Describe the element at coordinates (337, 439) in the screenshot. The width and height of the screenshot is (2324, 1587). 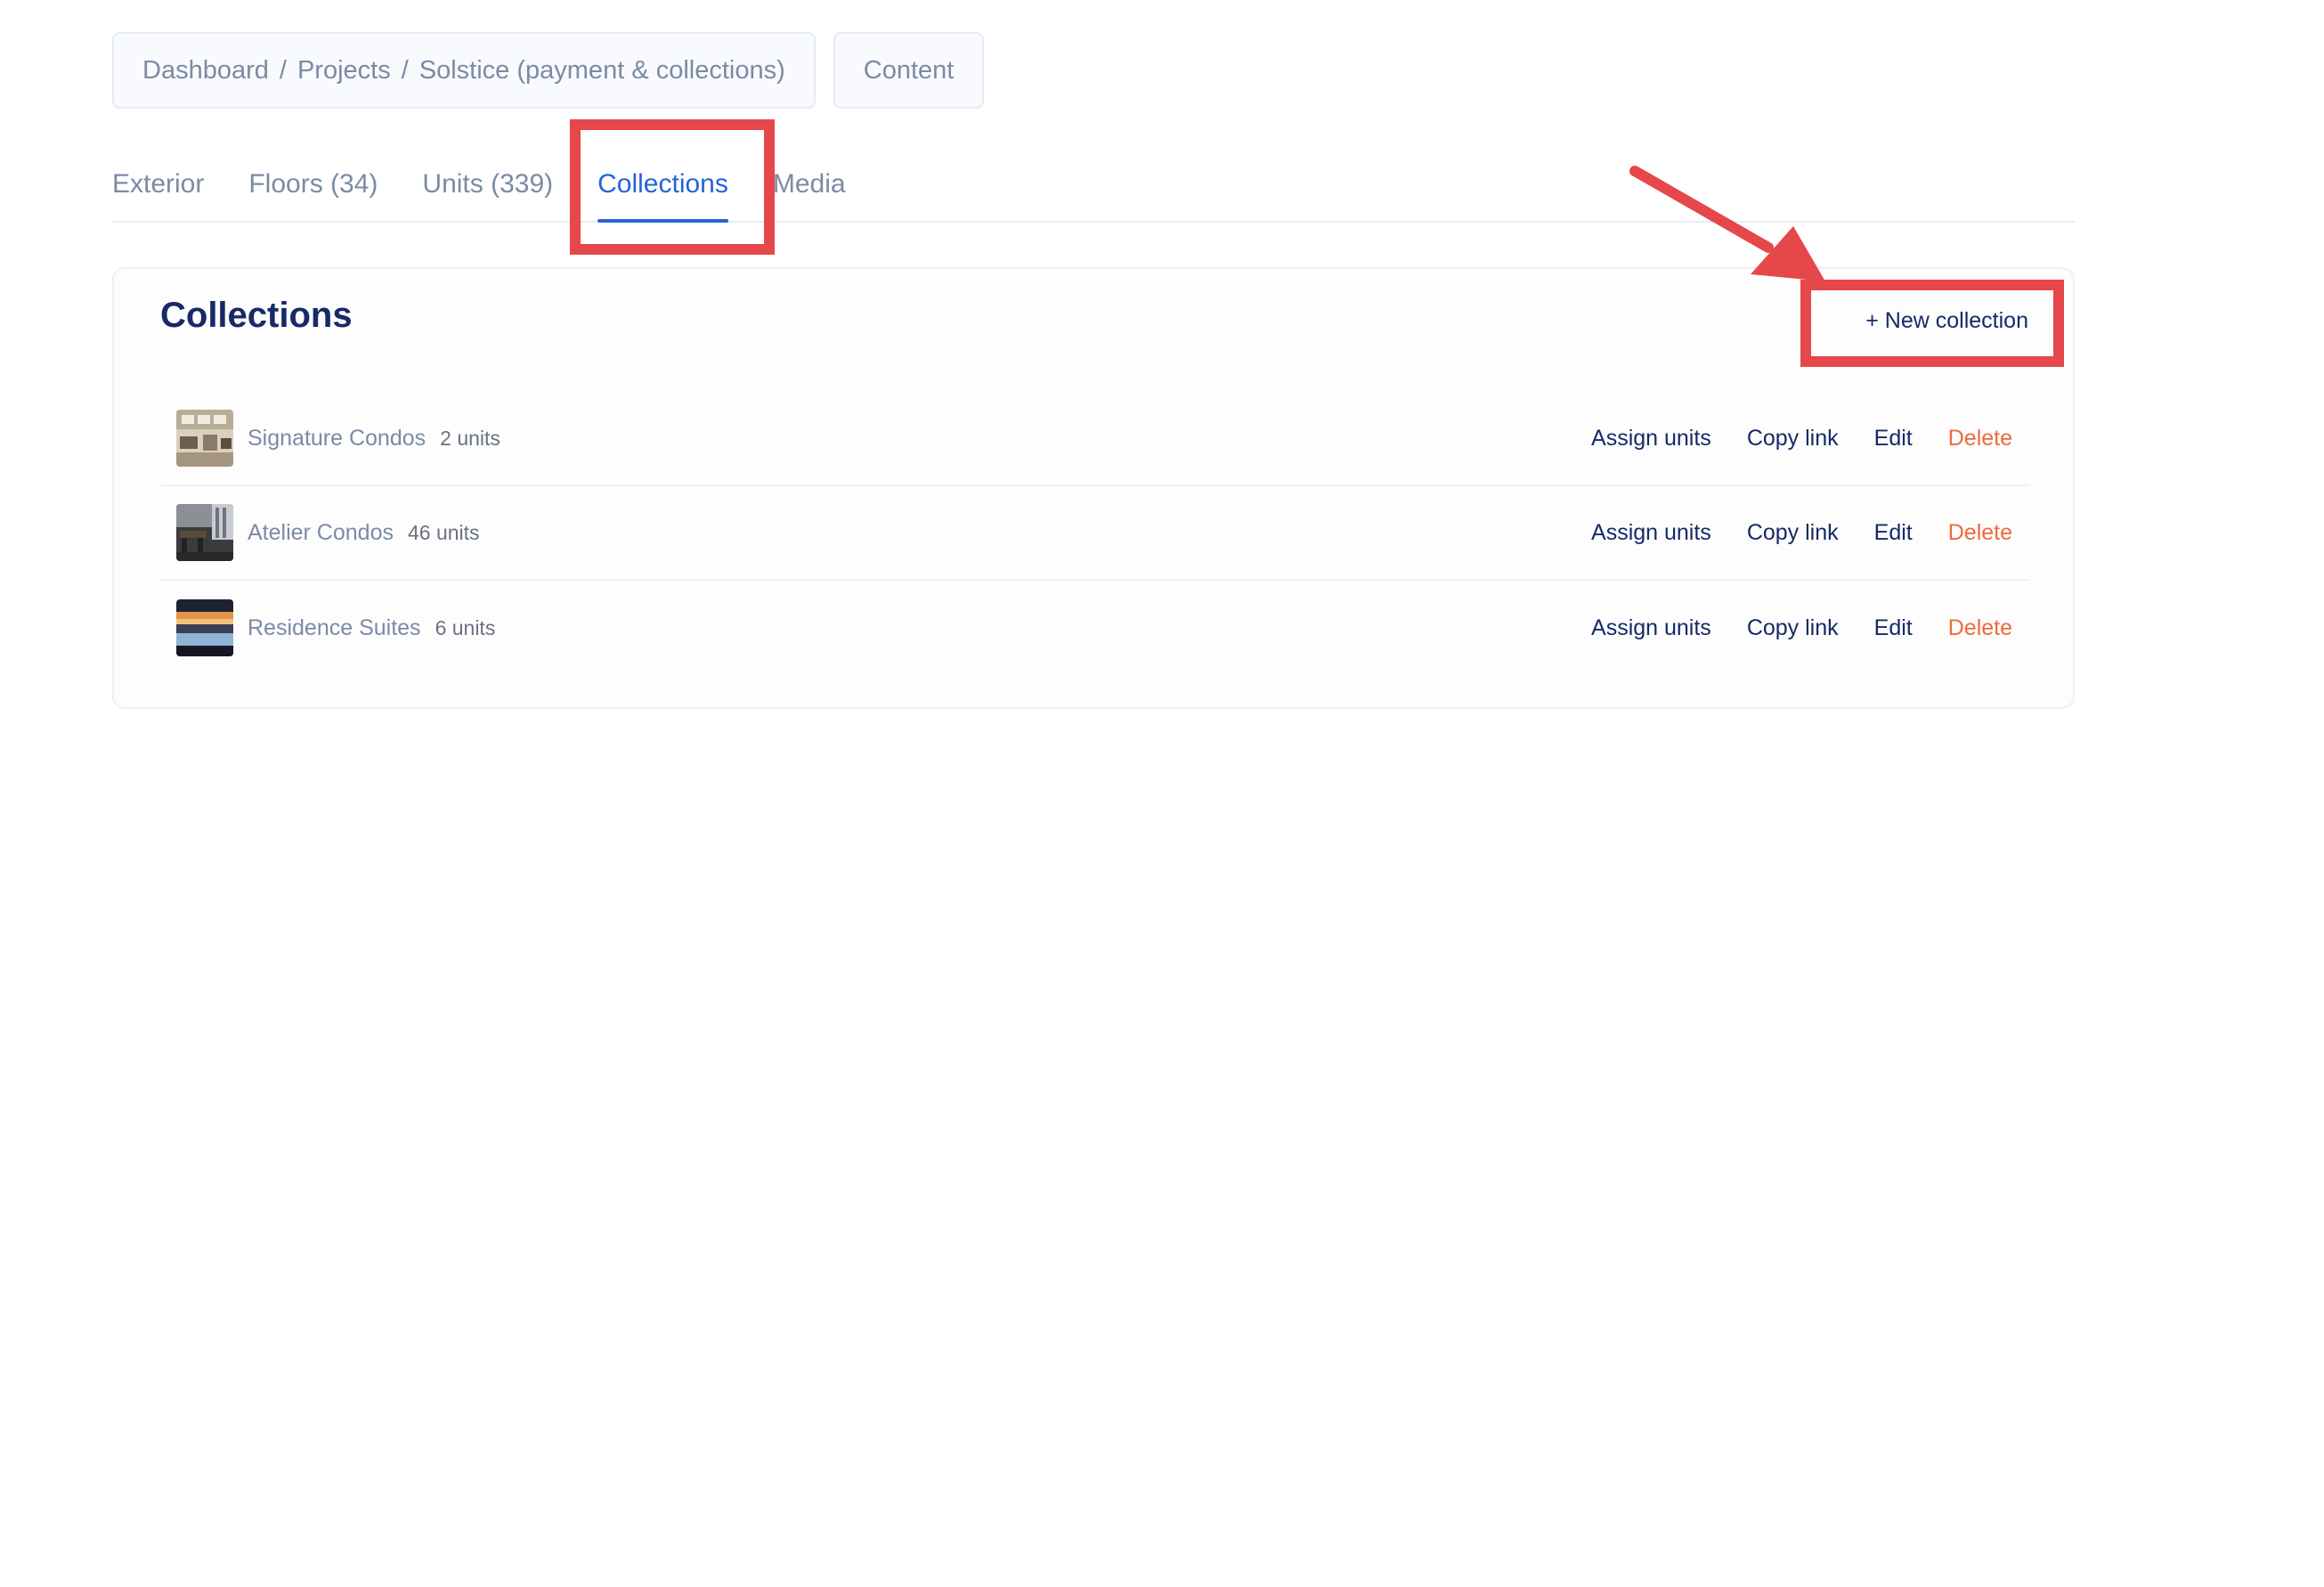
I see `collection-name: Signature Condos` at that location.